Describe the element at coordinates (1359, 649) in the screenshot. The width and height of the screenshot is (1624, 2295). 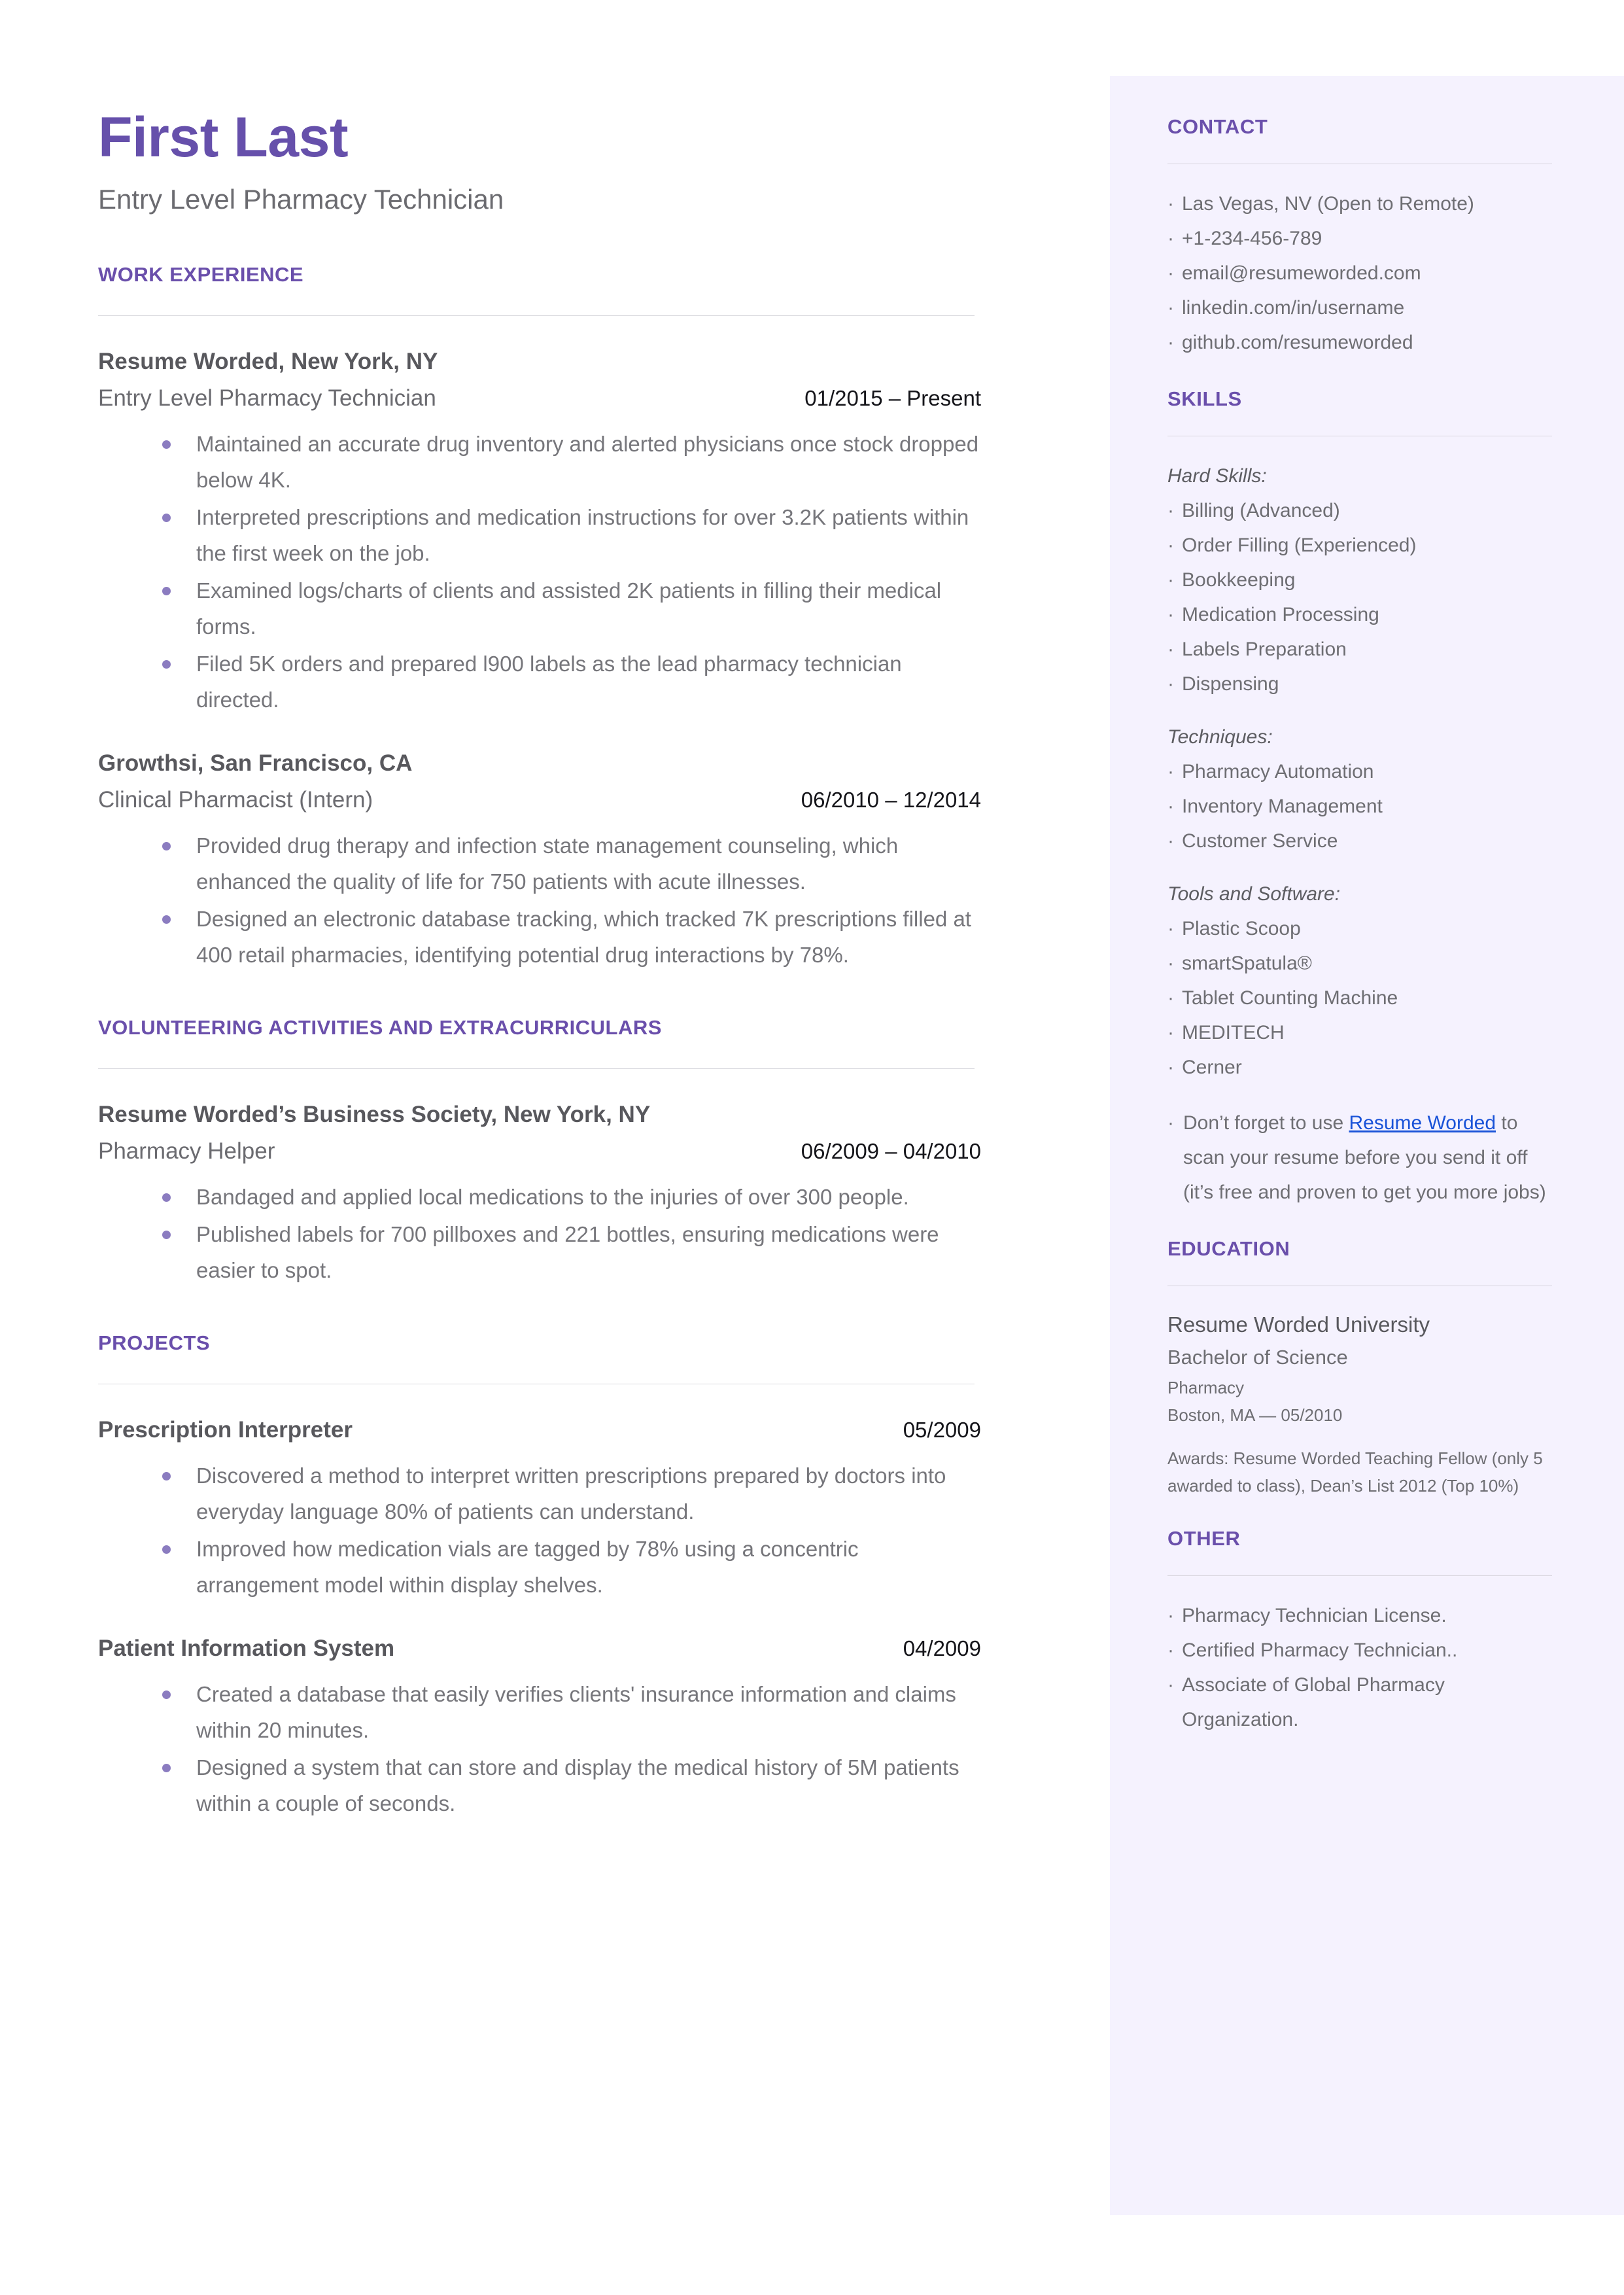
I see `skill-item: · Labels Preparation` at that location.